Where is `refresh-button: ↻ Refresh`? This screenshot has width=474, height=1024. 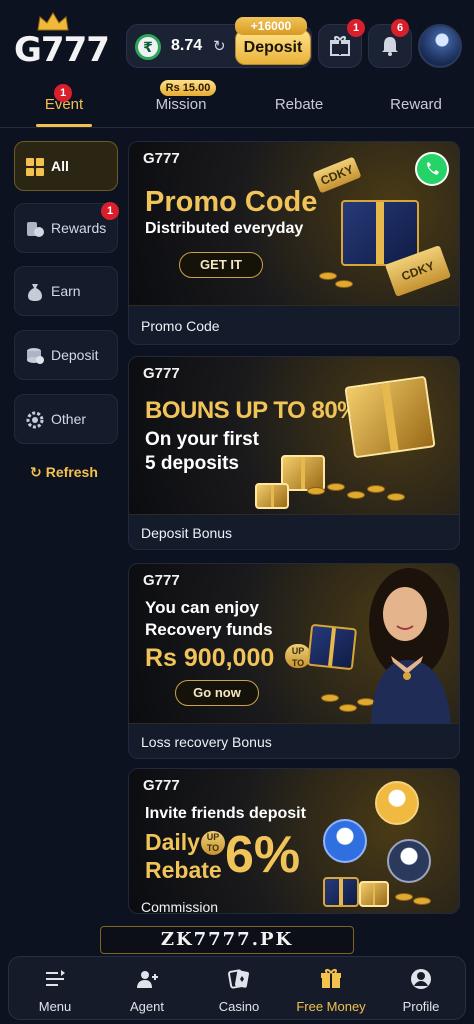
refresh-button: ↻ Refresh is located at coordinates (64, 472).